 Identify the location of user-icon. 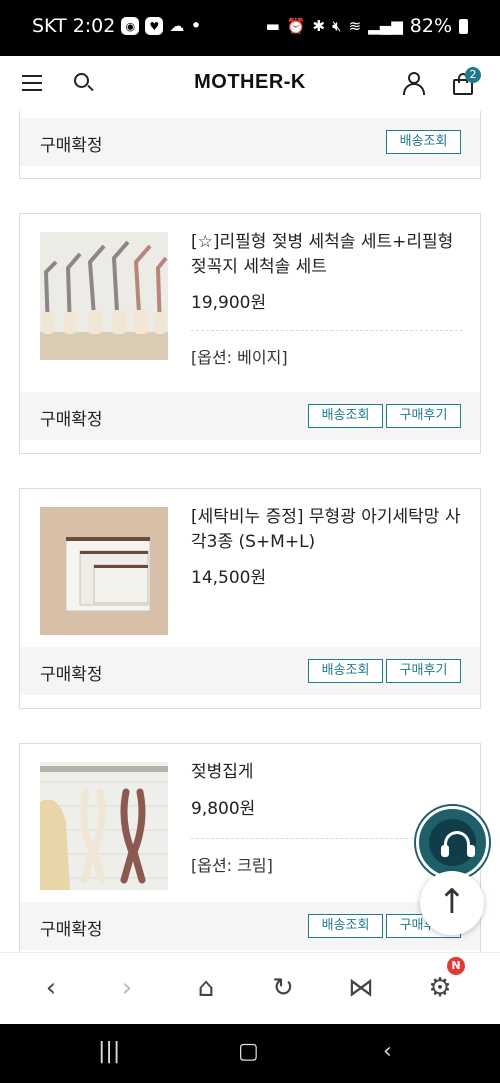
(414, 83).